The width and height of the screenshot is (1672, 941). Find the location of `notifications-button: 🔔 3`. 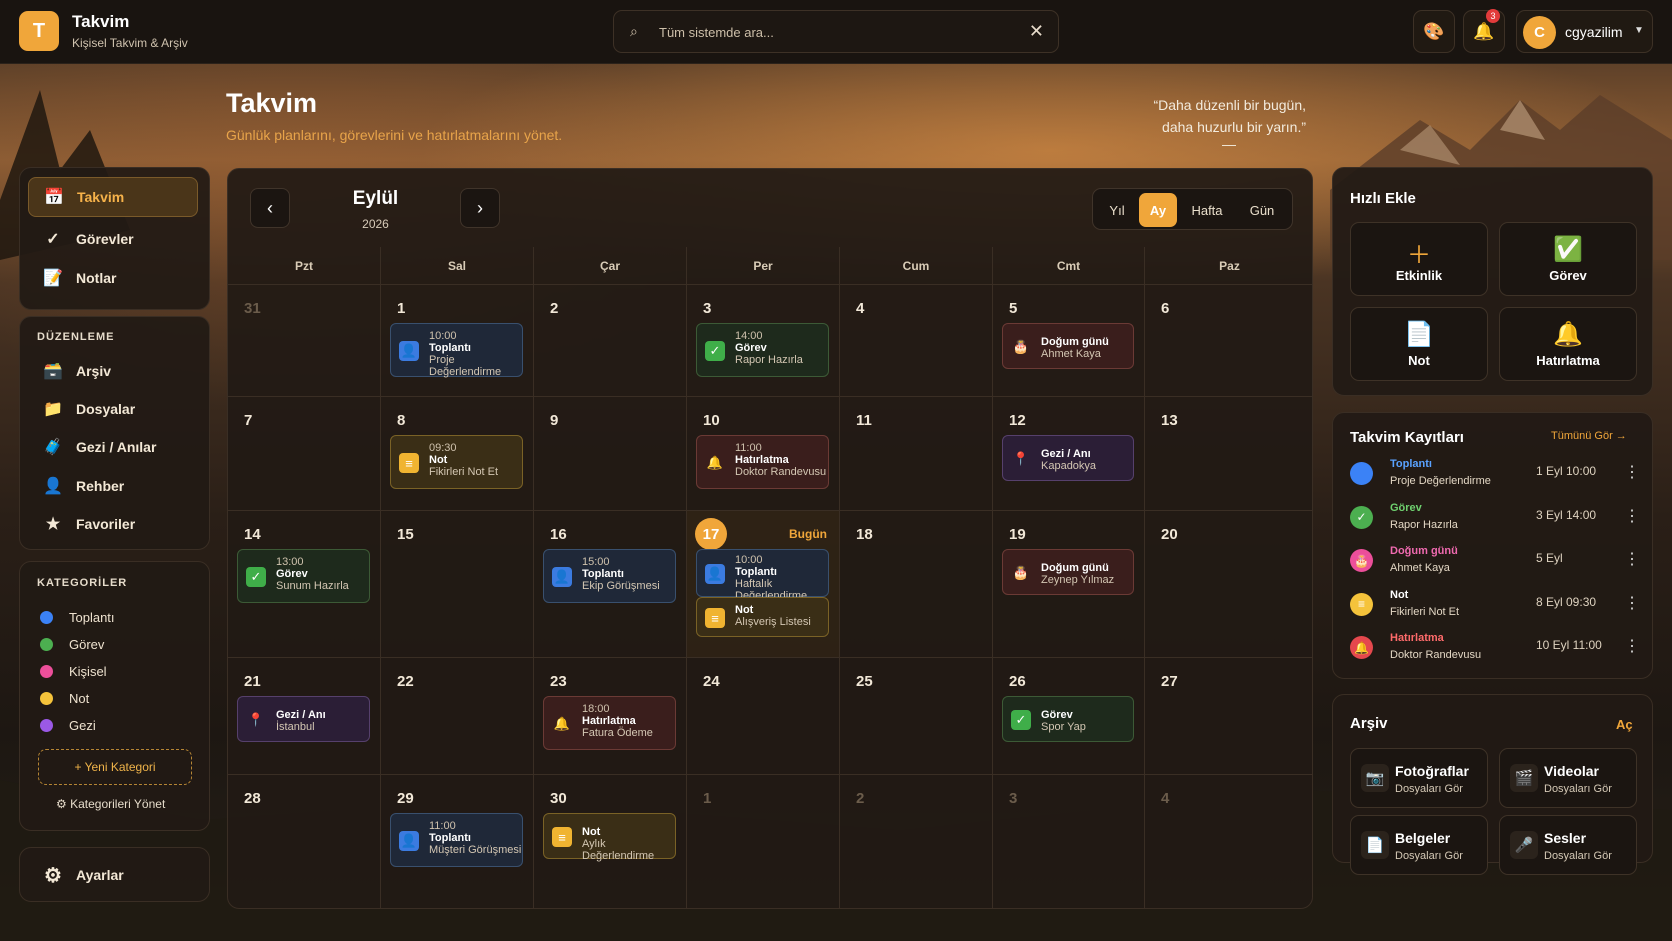

notifications-button: 🔔 3 is located at coordinates (1484, 31).